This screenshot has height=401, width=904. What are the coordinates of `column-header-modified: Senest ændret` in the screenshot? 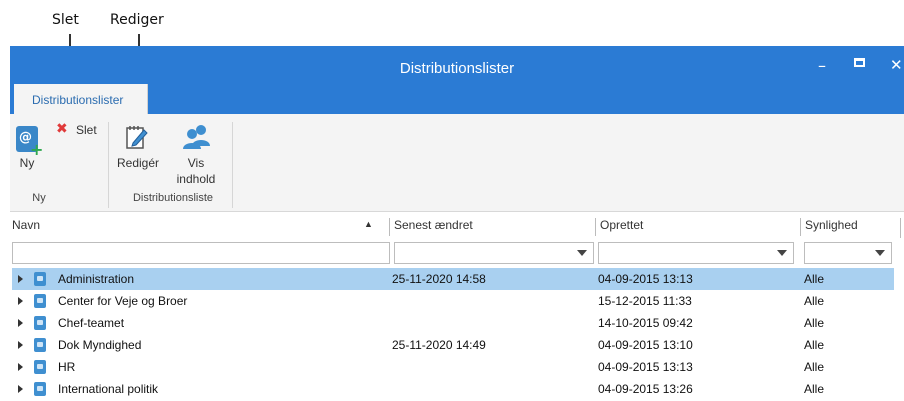 It's located at (494, 229).